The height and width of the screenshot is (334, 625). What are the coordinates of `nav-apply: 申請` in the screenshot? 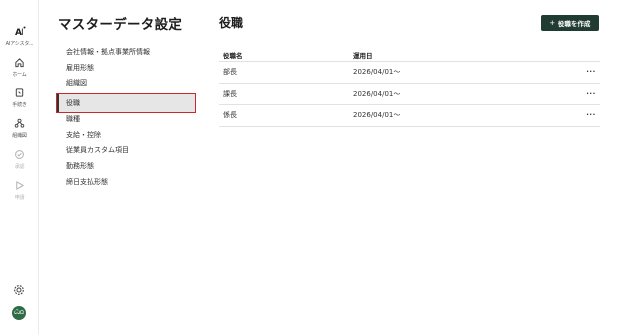 It's located at (19, 189).